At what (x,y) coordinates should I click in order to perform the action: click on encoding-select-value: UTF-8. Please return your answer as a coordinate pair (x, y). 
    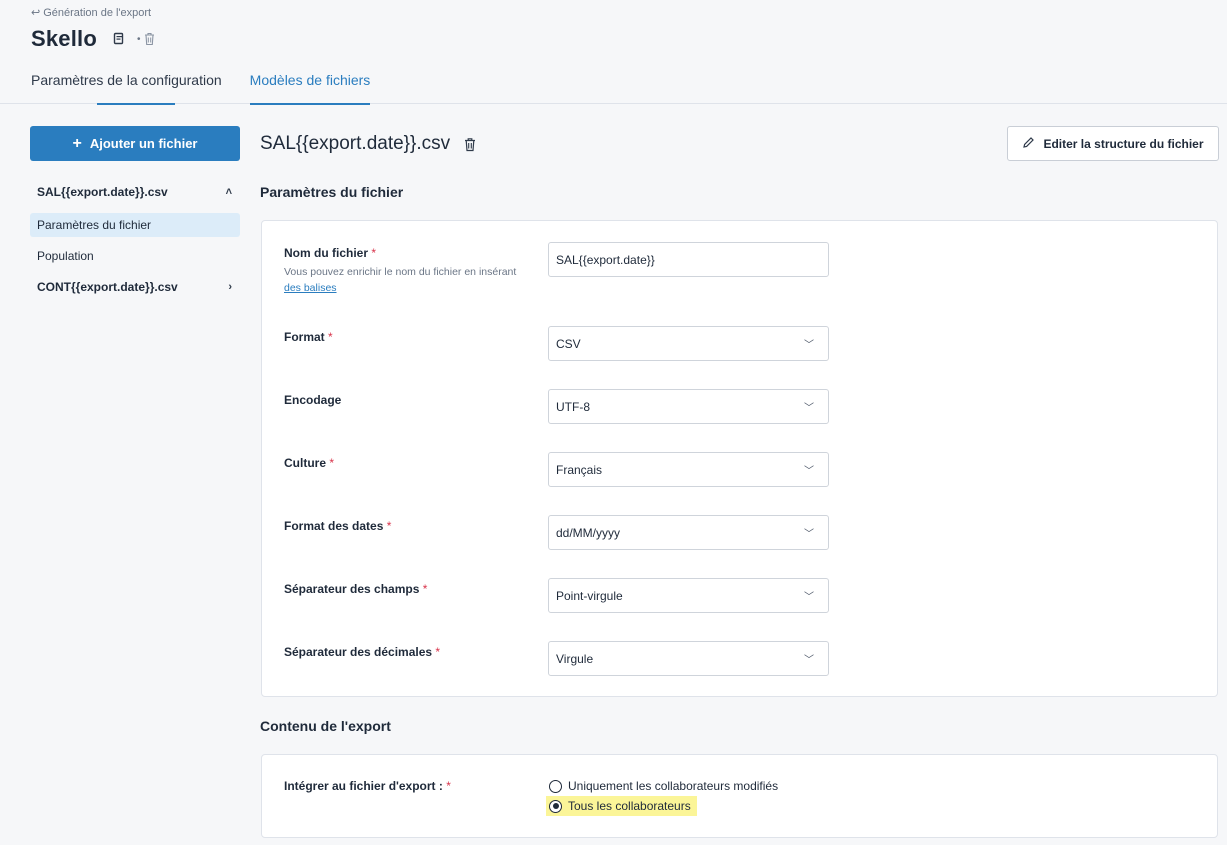
    Looking at the image, I should click on (573, 406).